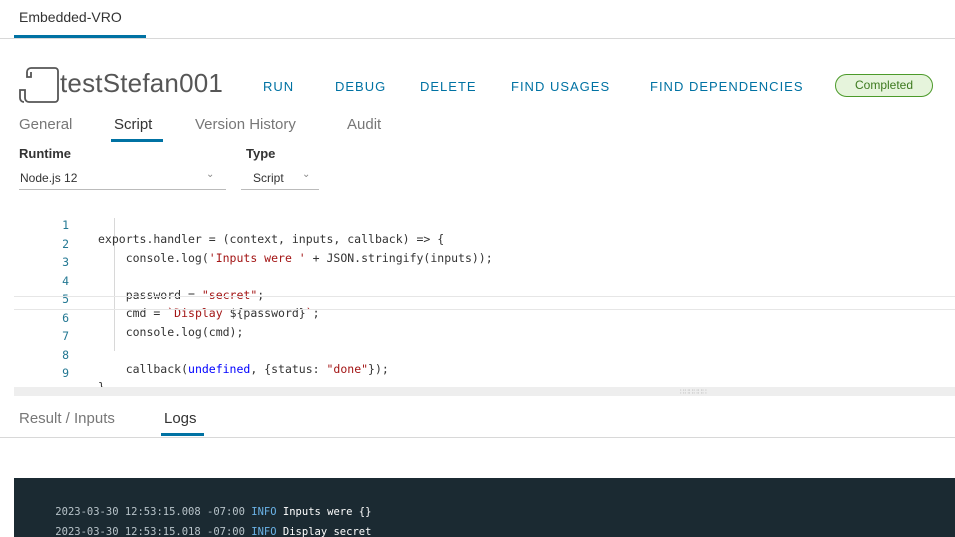 This screenshot has width=955, height=537. What do you see at coordinates (264, 531) in the screenshot?
I see `log-level: INFO` at bounding box center [264, 531].